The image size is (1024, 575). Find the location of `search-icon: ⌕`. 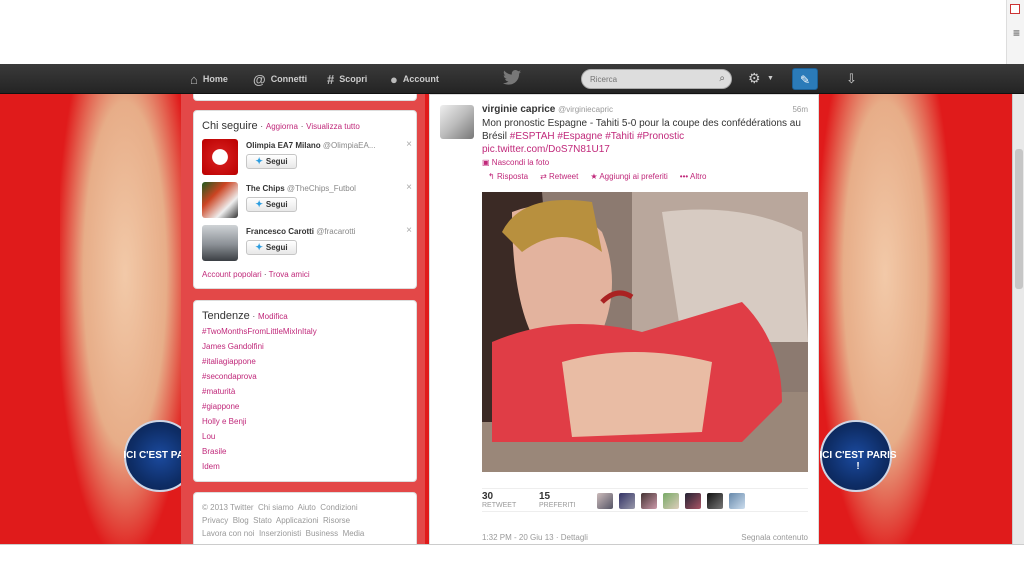

search-icon: ⌕ is located at coordinates (722, 78).